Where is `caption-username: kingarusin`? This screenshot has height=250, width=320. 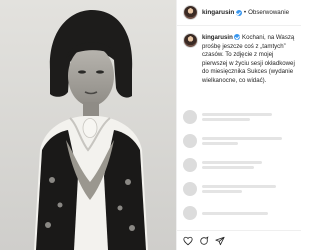
caption-username: kingarusin is located at coordinates (217, 37).